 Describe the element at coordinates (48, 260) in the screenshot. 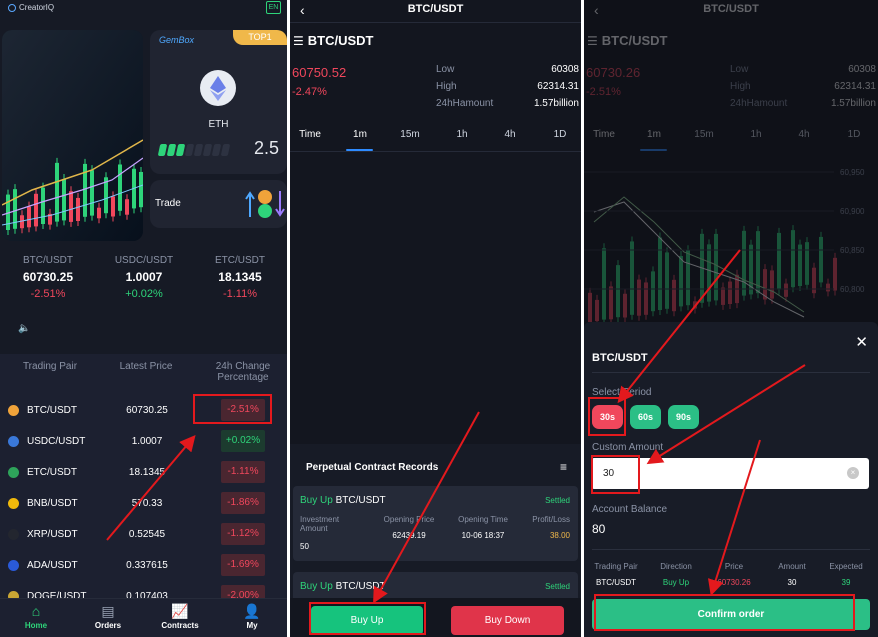

I see `ticker-pair: BTC/USDT` at that location.